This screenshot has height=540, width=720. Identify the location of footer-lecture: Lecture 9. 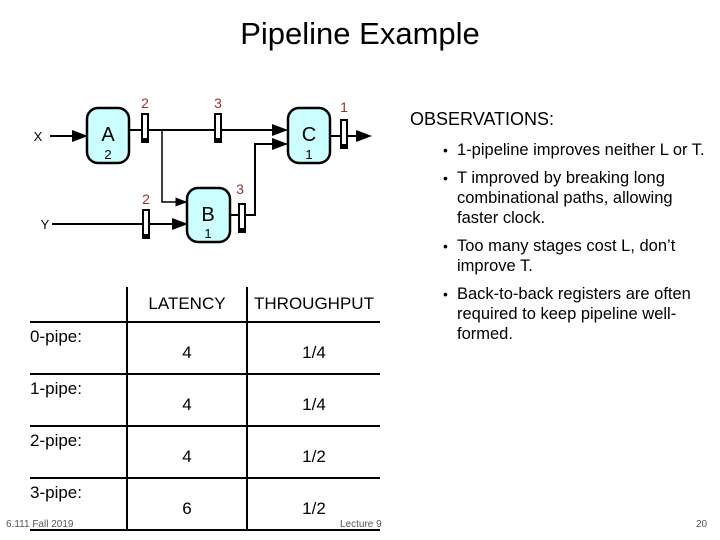
(361, 524).